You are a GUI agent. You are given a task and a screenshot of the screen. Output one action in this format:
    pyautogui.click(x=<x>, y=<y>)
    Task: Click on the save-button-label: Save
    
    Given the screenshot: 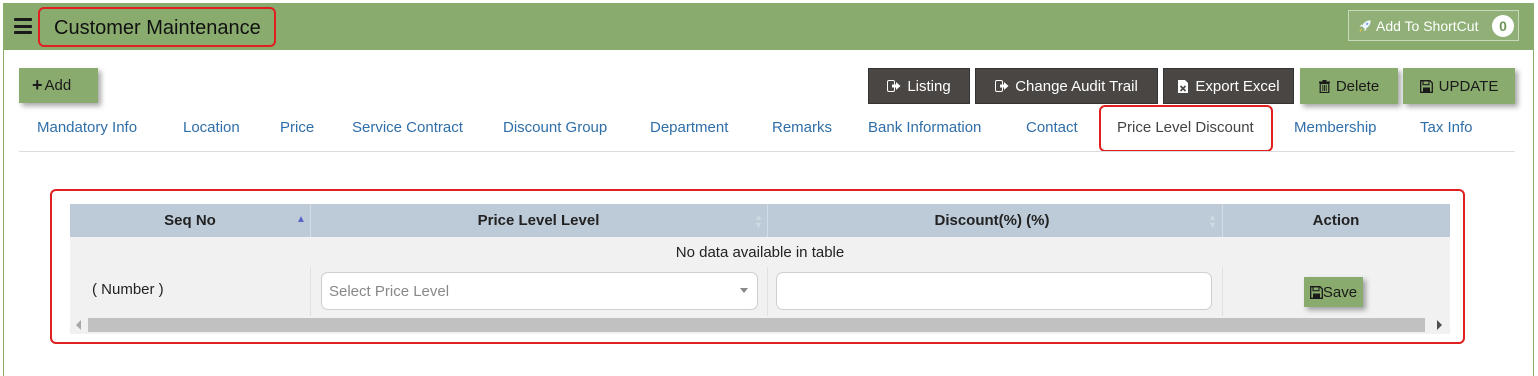 What is the action you would take?
    pyautogui.click(x=1340, y=292)
    